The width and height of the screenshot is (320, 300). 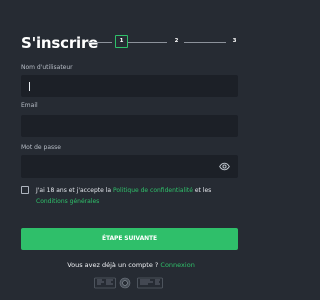 I want to click on privacy-policy-link: Politique de confidentialité, so click(x=153, y=190).